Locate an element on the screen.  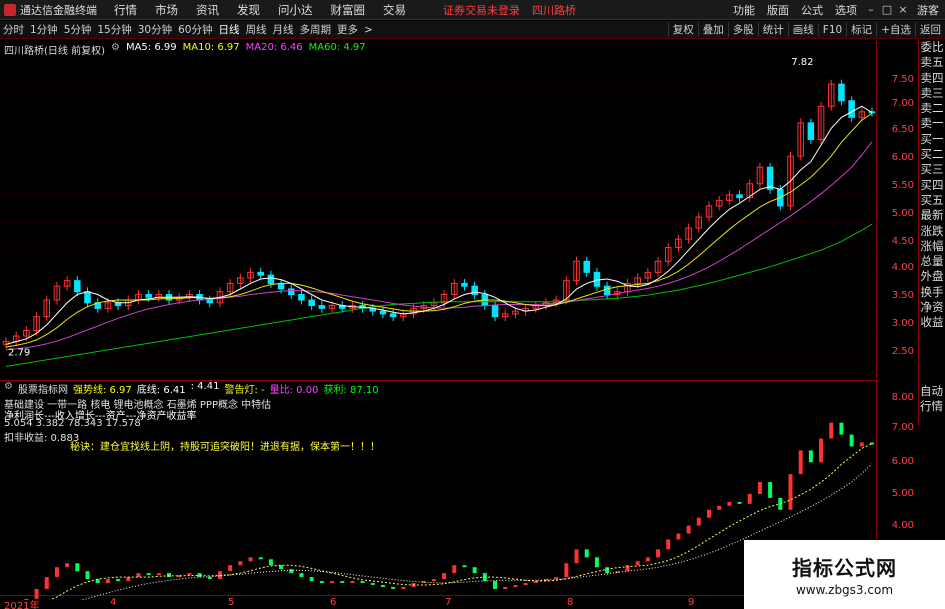
side-item-market: 行情 is located at coordinates (931, 406).